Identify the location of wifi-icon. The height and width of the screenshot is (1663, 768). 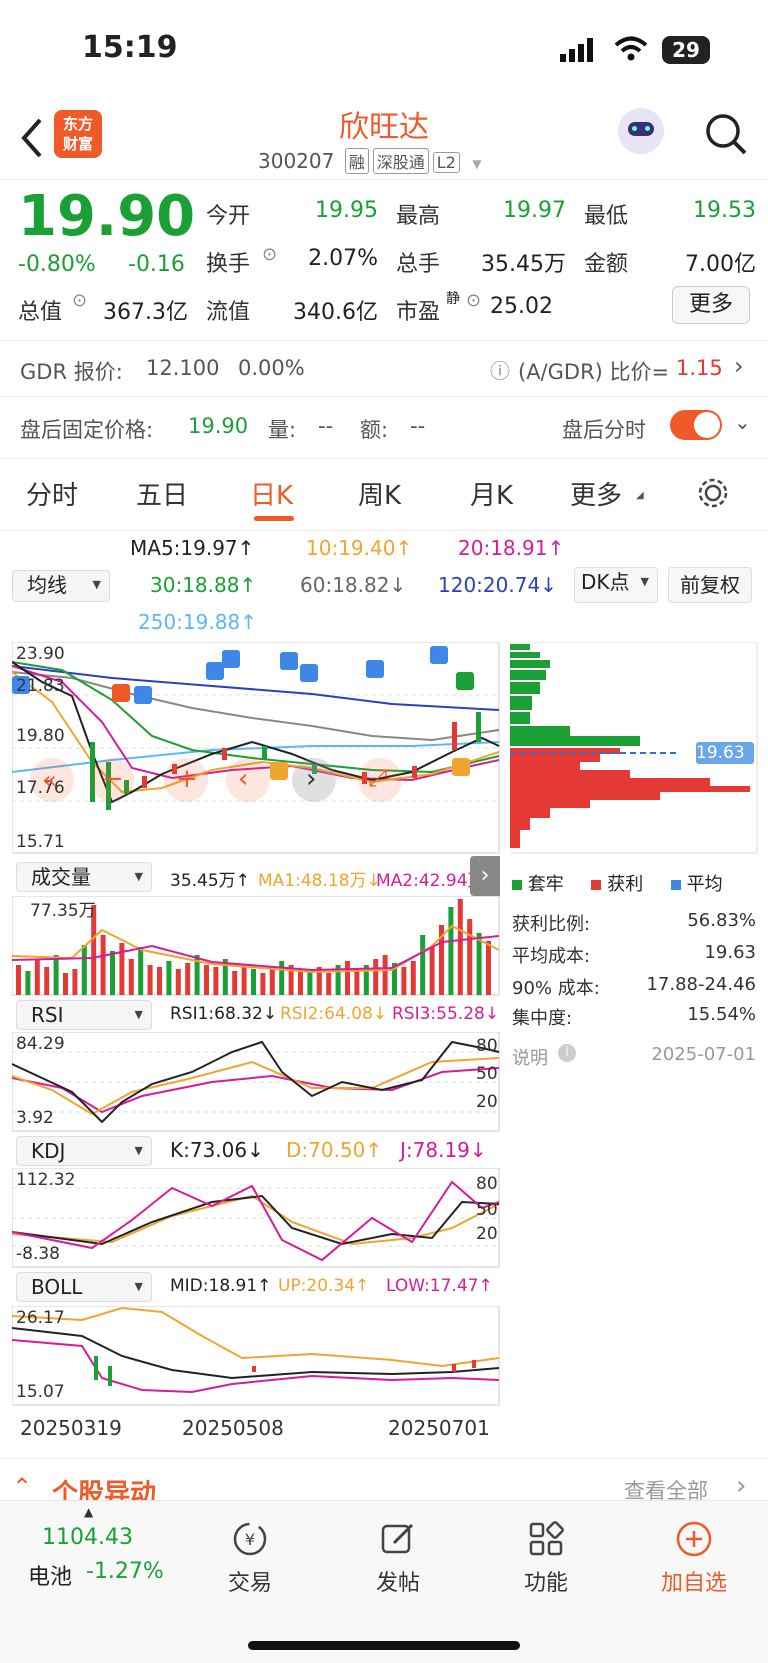
(631, 48).